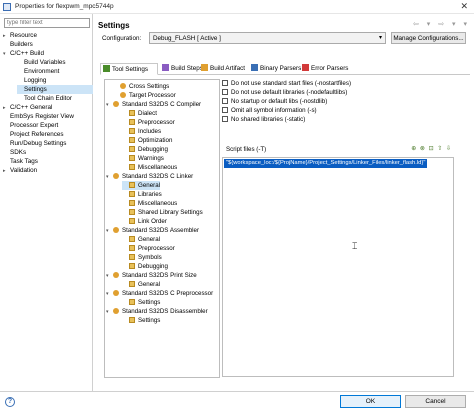 The width and height of the screenshot is (474, 412). I want to click on window-titlebar: Properties for flexpwm_mpc5744p ✕, so click(237, 7).